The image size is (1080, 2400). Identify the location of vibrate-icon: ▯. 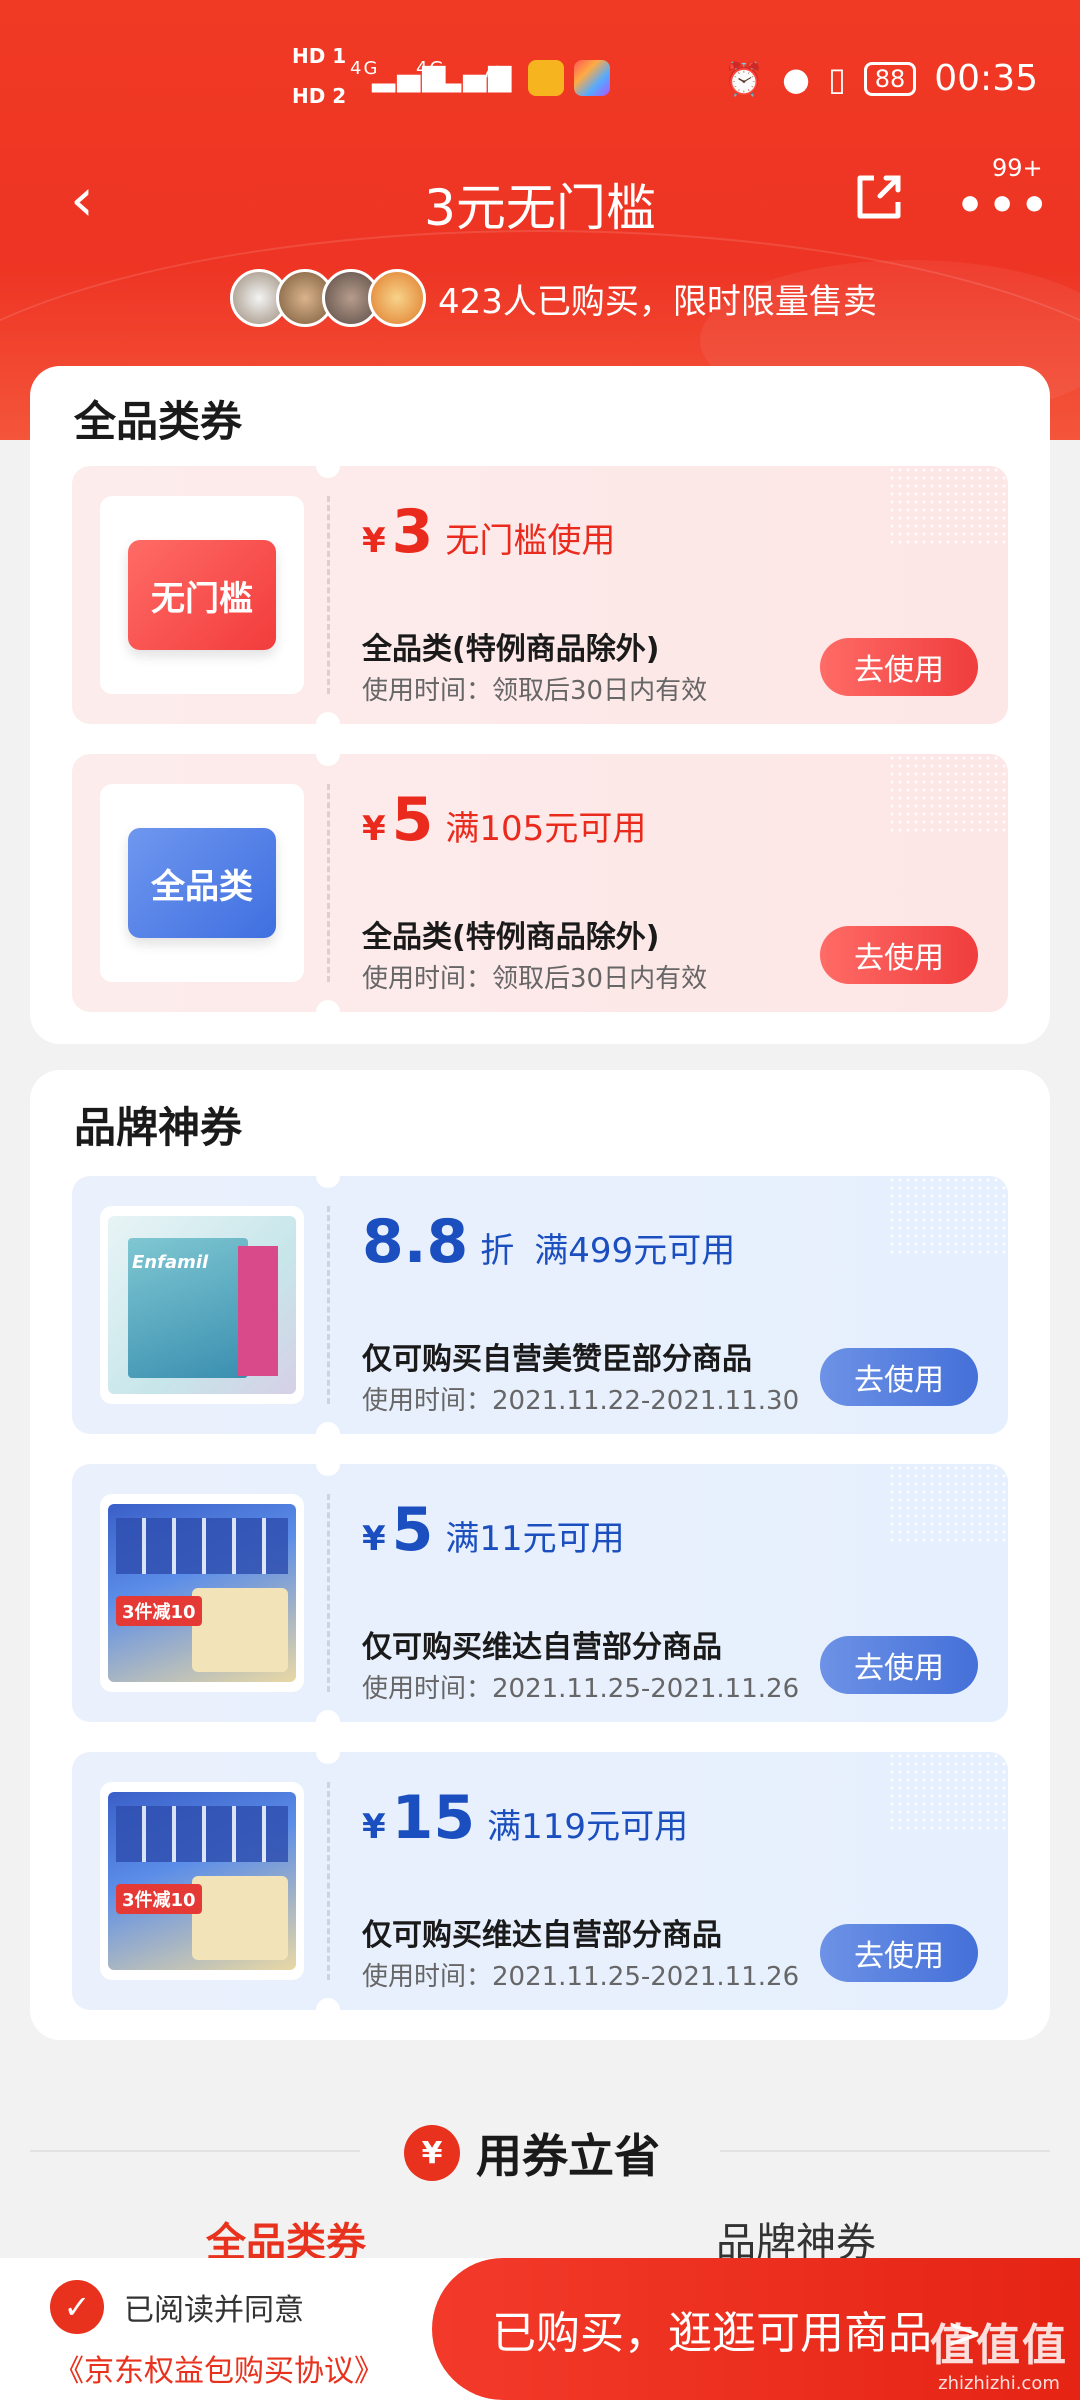
(837, 78).